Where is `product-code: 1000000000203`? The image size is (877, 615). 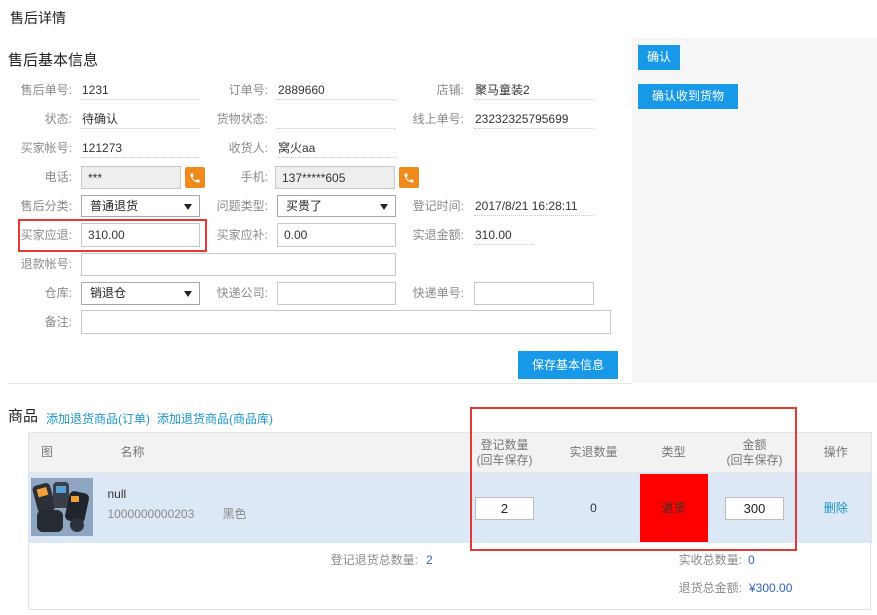
product-code: 1000000000203 is located at coordinates (151, 514).